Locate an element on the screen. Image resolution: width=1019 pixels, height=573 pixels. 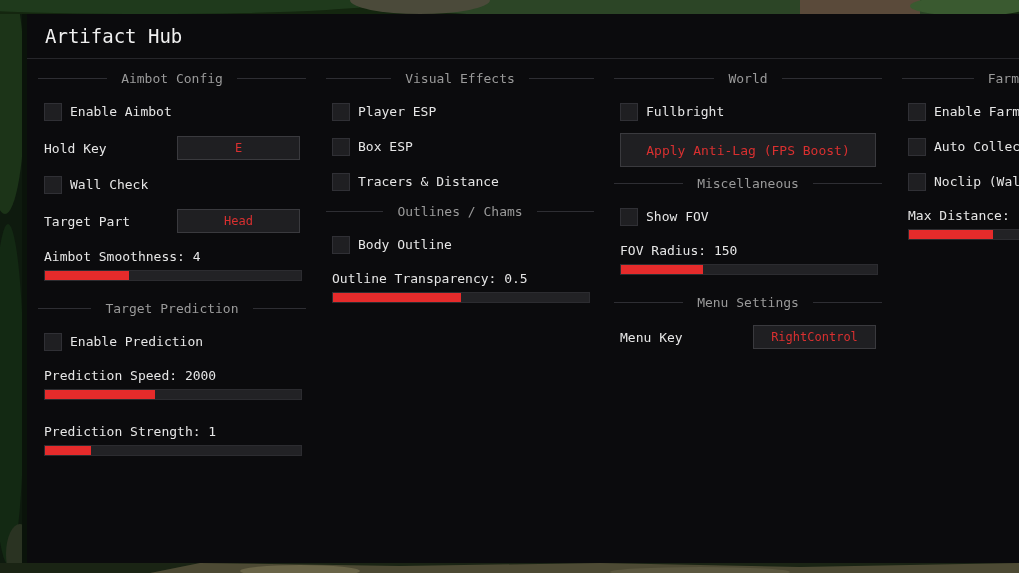
setting-label: Hold Key is located at coordinates (75, 148).